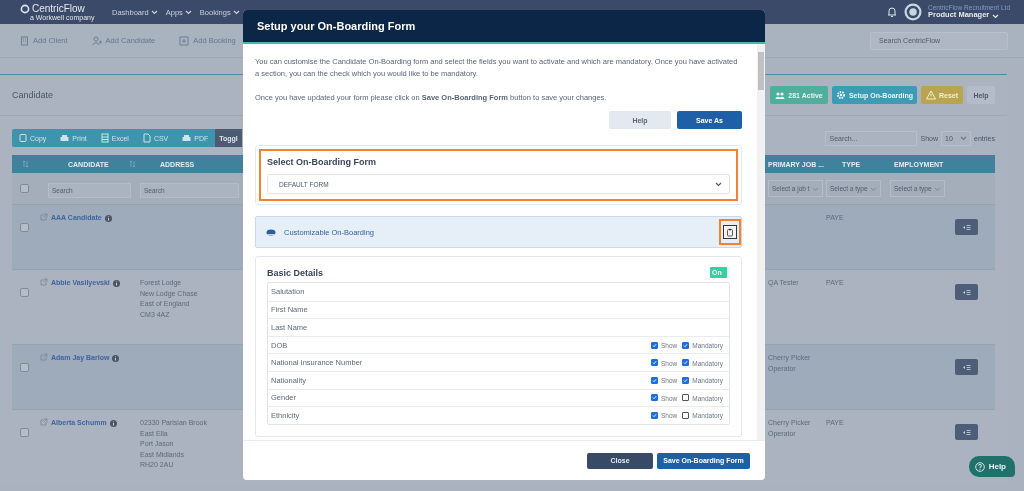 The height and width of the screenshot is (491, 1024). I want to click on dialog-title: Setup your On-Boarding Form, so click(336, 26).